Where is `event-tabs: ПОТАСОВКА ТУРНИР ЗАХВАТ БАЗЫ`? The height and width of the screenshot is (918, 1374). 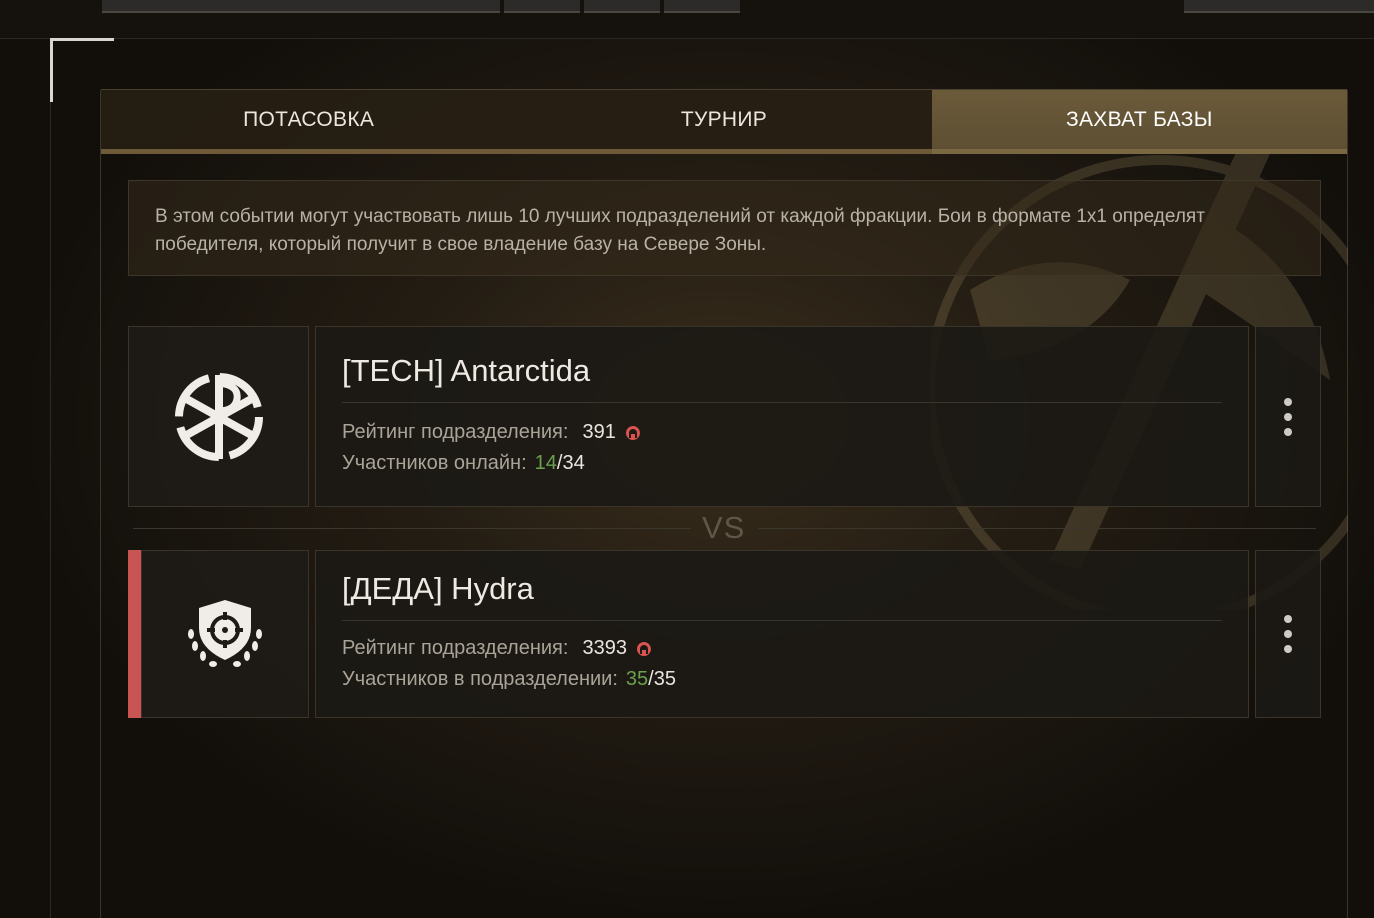 event-tabs: ПОТАСОВКА ТУРНИР ЗАХВАТ БАЗЫ is located at coordinates (724, 121).